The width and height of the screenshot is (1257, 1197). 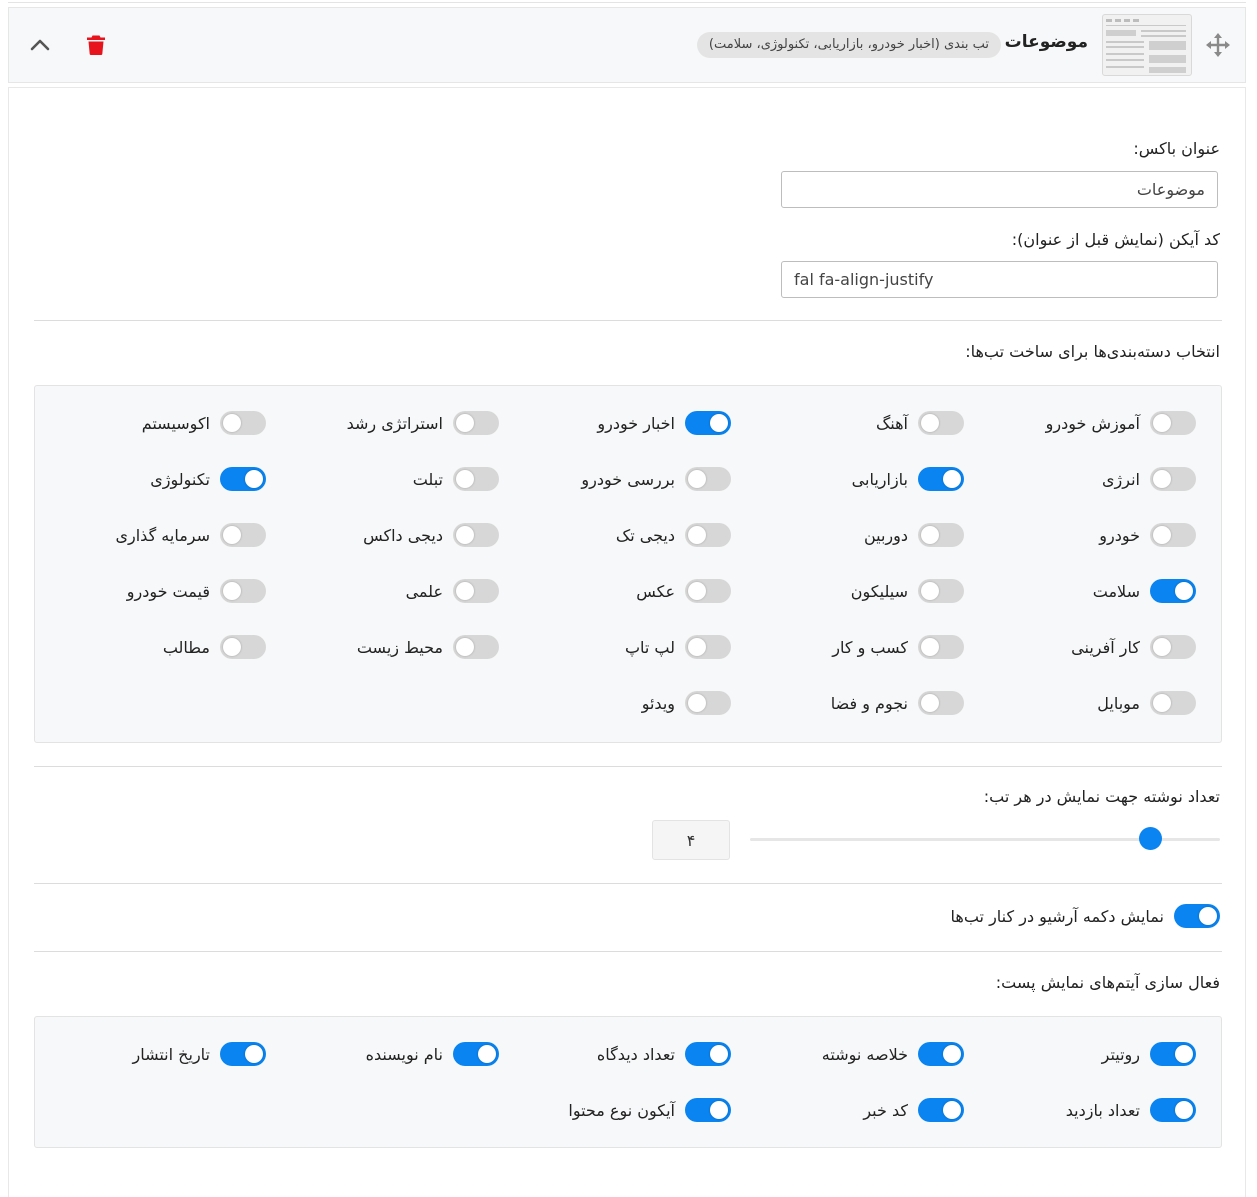 I want to click on category-toggle: دیجی تک, so click(x=673, y=535).